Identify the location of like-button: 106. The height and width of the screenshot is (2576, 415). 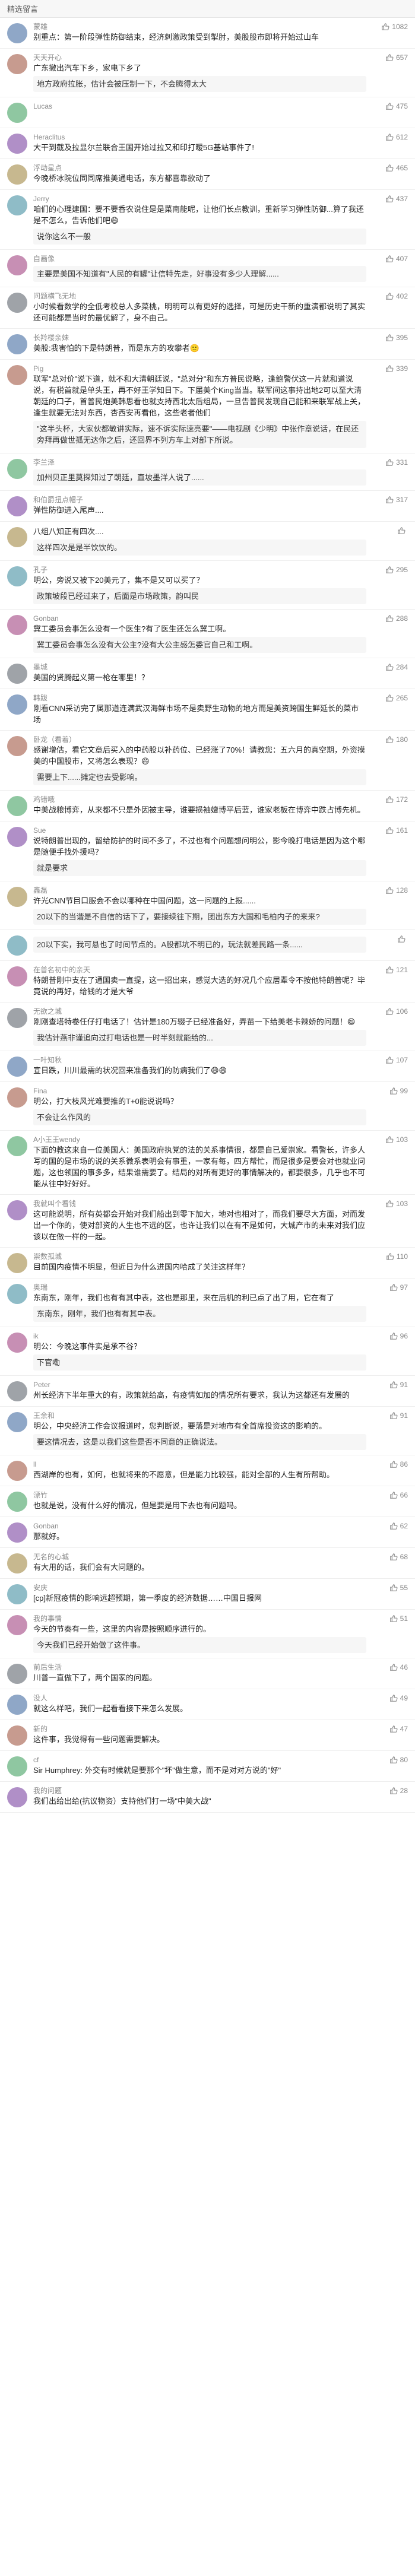
(397, 1011).